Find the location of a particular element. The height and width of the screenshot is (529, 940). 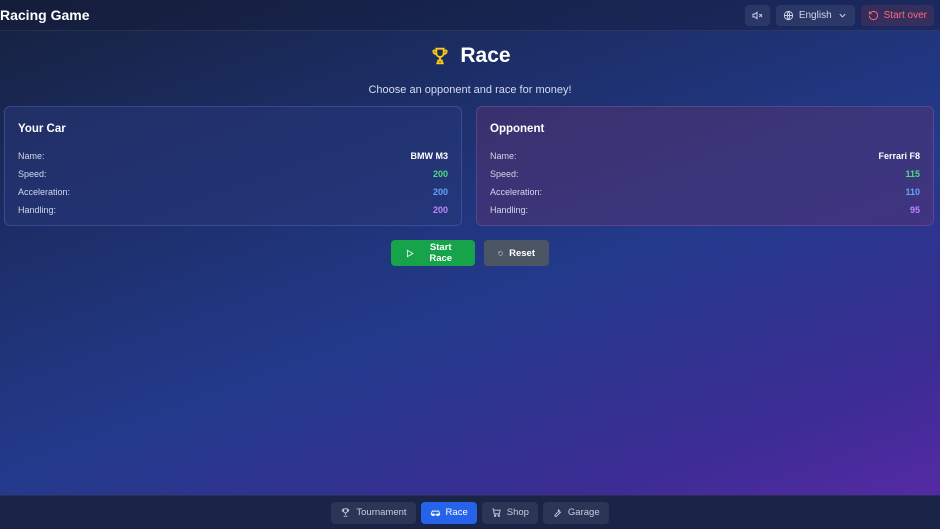

nav-tournament: Tournament is located at coordinates (373, 512).